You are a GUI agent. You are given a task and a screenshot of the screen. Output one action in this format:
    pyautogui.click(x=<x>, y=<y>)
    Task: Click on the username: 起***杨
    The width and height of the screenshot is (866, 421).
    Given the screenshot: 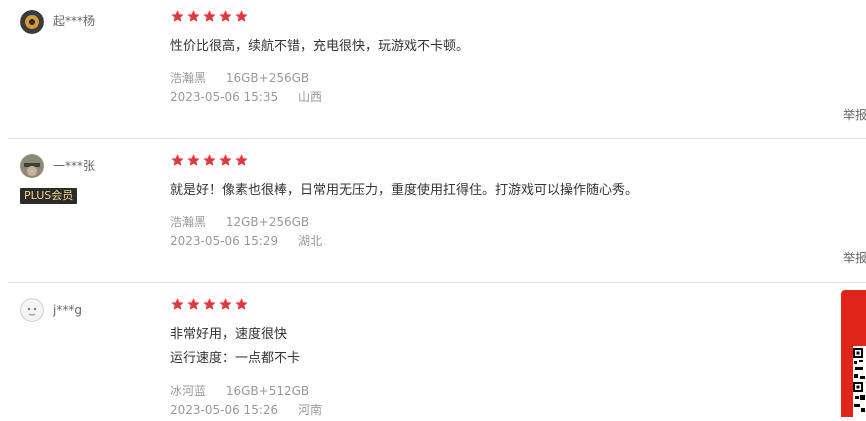 What is the action you would take?
    pyautogui.click(x=74, y=21)
    